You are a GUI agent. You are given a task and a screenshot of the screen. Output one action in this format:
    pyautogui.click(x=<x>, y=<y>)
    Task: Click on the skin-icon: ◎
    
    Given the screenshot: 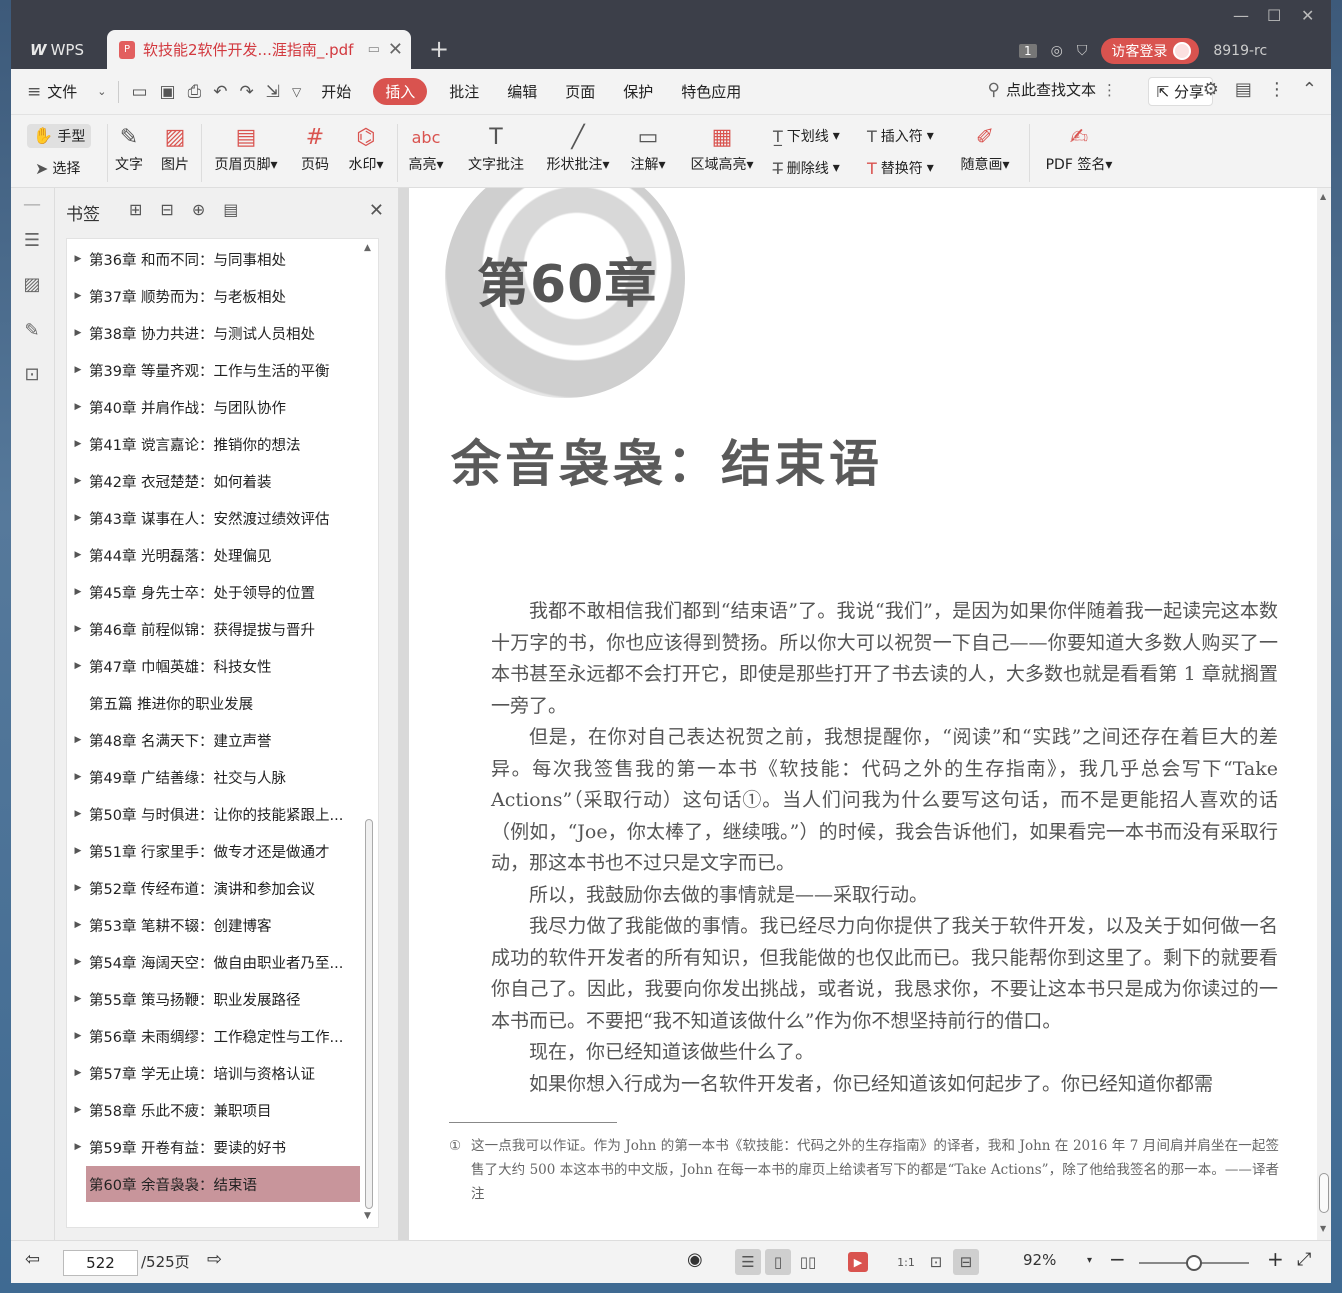 What is the action you would take?
    pyautogui.click(x=1057, y=51)
    